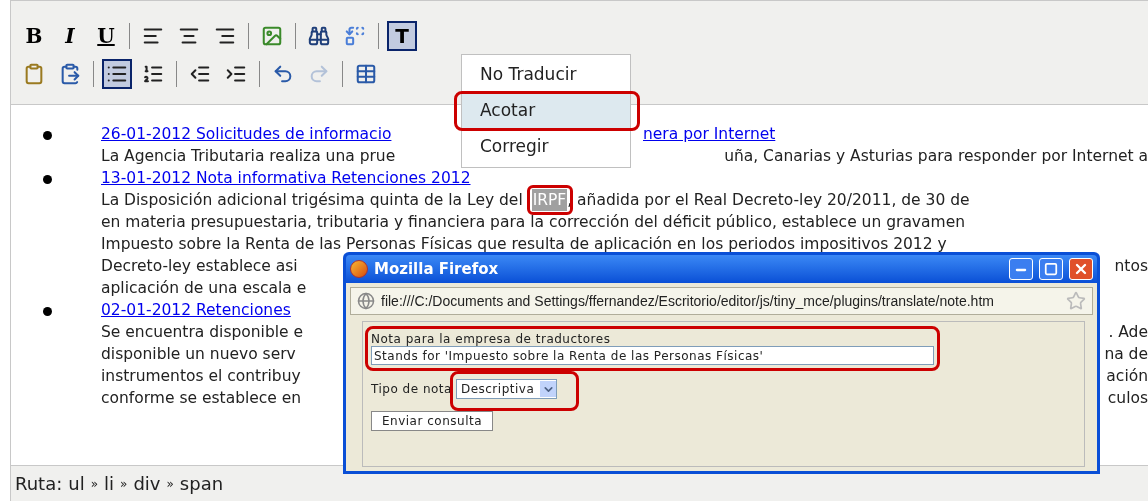 The height and width of the screenshot is (501, 1148). I want to click on news-link: 13-01-2012 Nota informativa Retenciones 2012, so click(286, 178).